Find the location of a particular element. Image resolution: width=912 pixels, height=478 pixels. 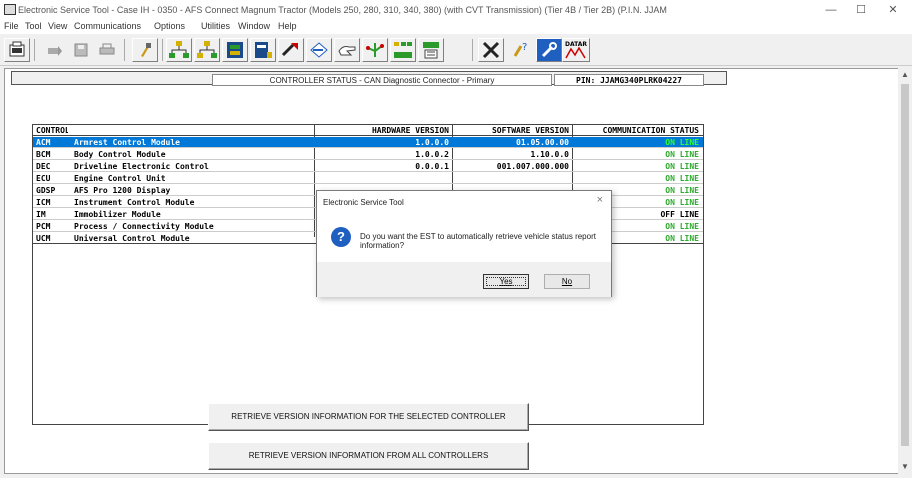

menu-options: Options is located at coordinates (169, 26).